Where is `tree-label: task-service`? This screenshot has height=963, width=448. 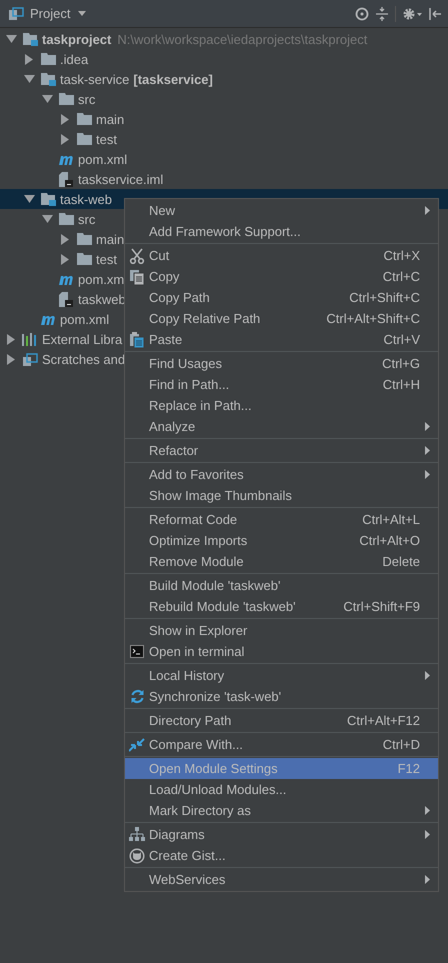
tree-label: task-service is located at coordinates (95, 79).